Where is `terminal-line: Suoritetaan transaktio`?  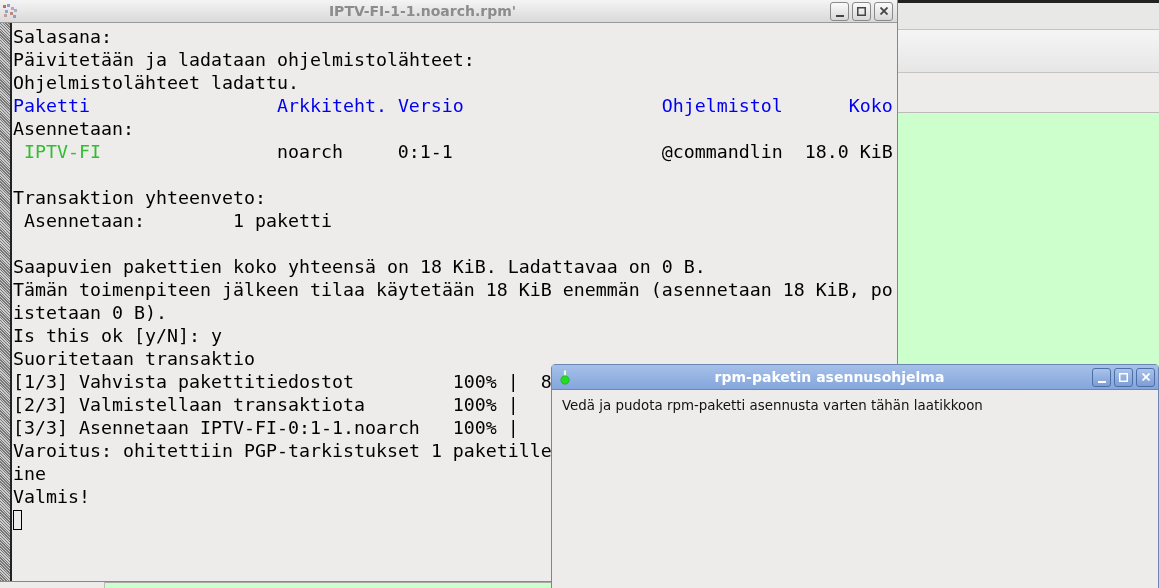
terminal-line: Suoritetaan transaktio is located at coordinates (134, 358).